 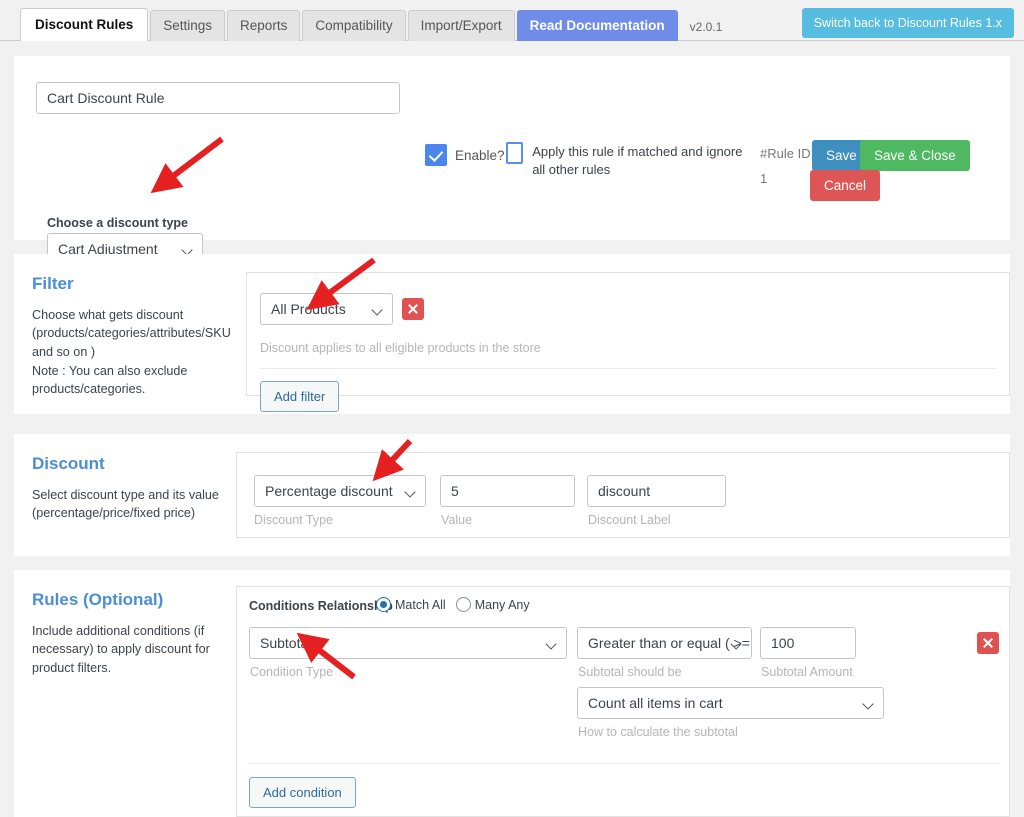 I want to click on condition-type-helper: Condition Type, so click(x=292, y=672).